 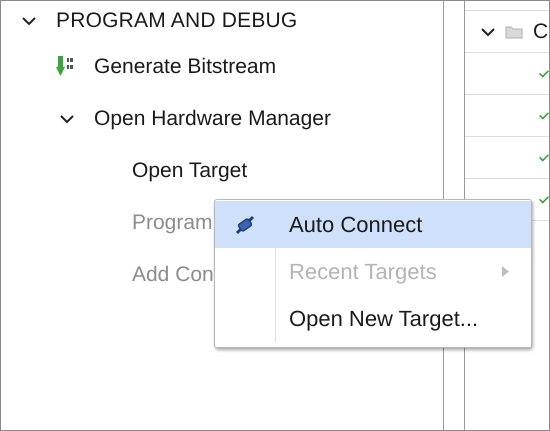 I want to click on bitstream-icon, so click(x=66, y=67).